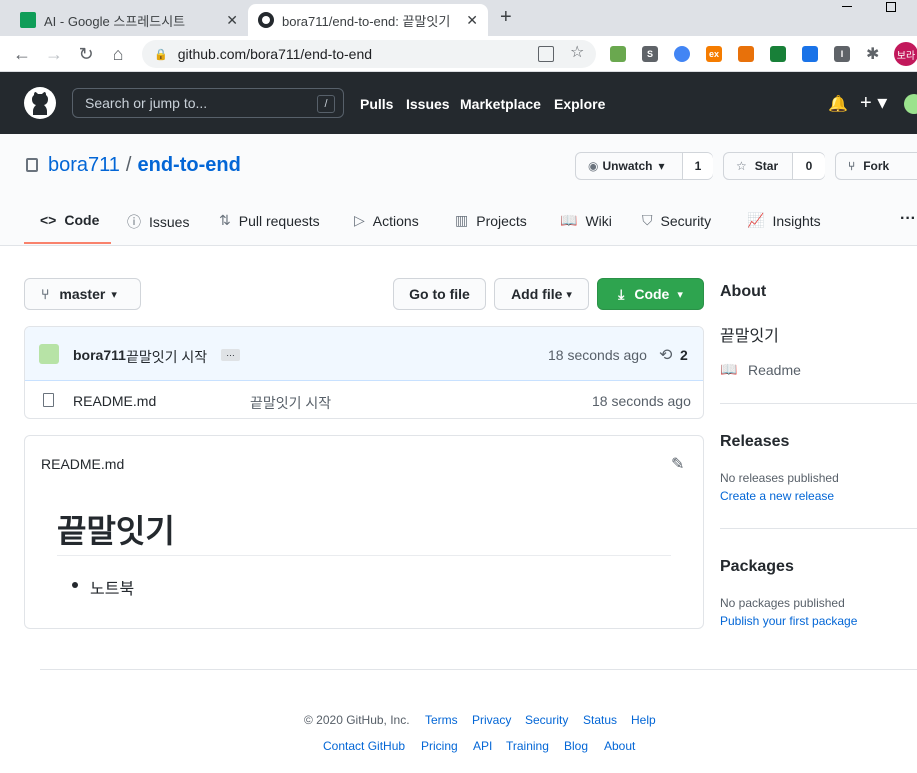 Image resolution: width=917 pixels, height=773 pixels. Describe the element at coordinates (428, 104) in the screenshot. I see `nav-issues: Issues` at that location.